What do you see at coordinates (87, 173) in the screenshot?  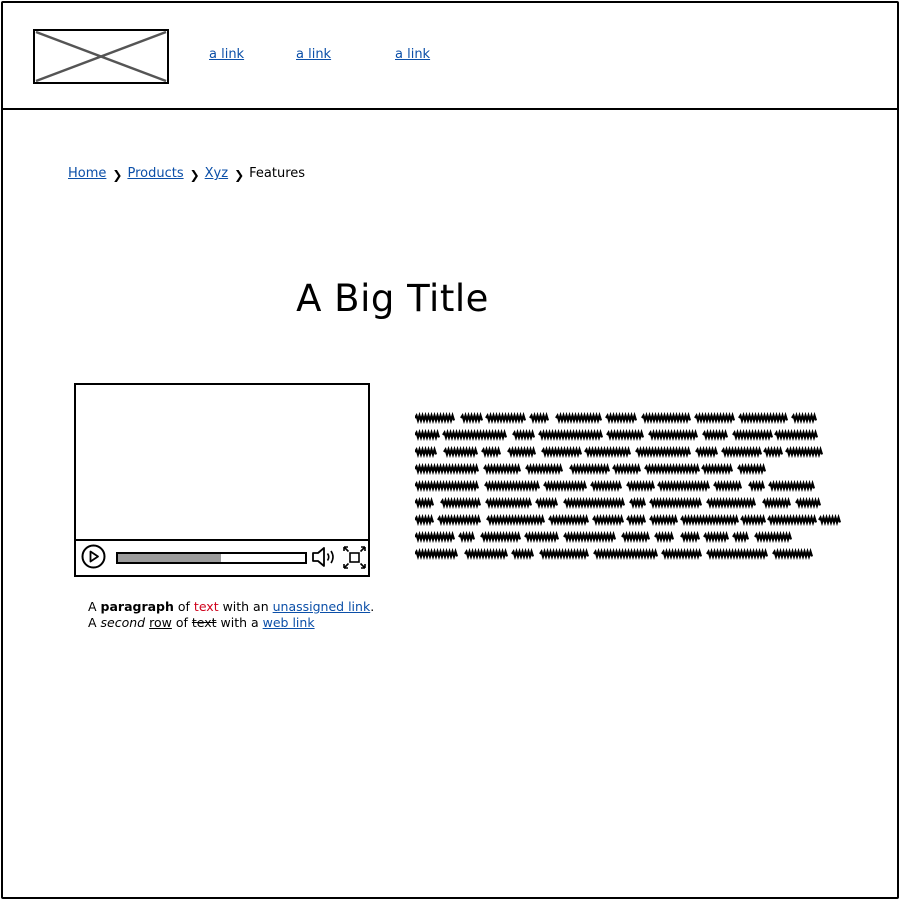 I see `breadcrumb-home: Home` at bounding box center [87, 173].